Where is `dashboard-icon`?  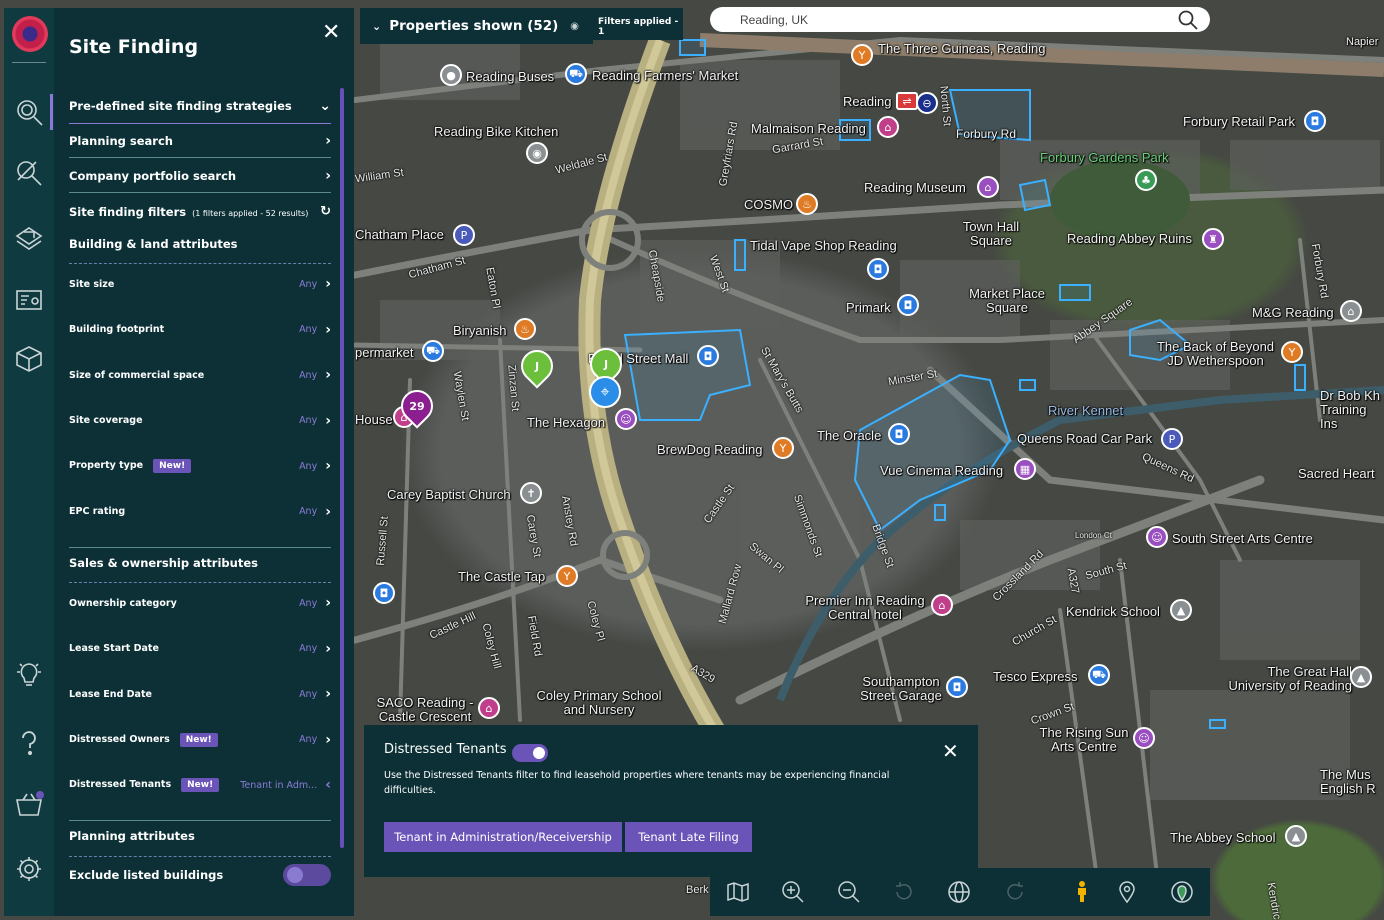 dashboard-icon is located at coordinates (29, 300).